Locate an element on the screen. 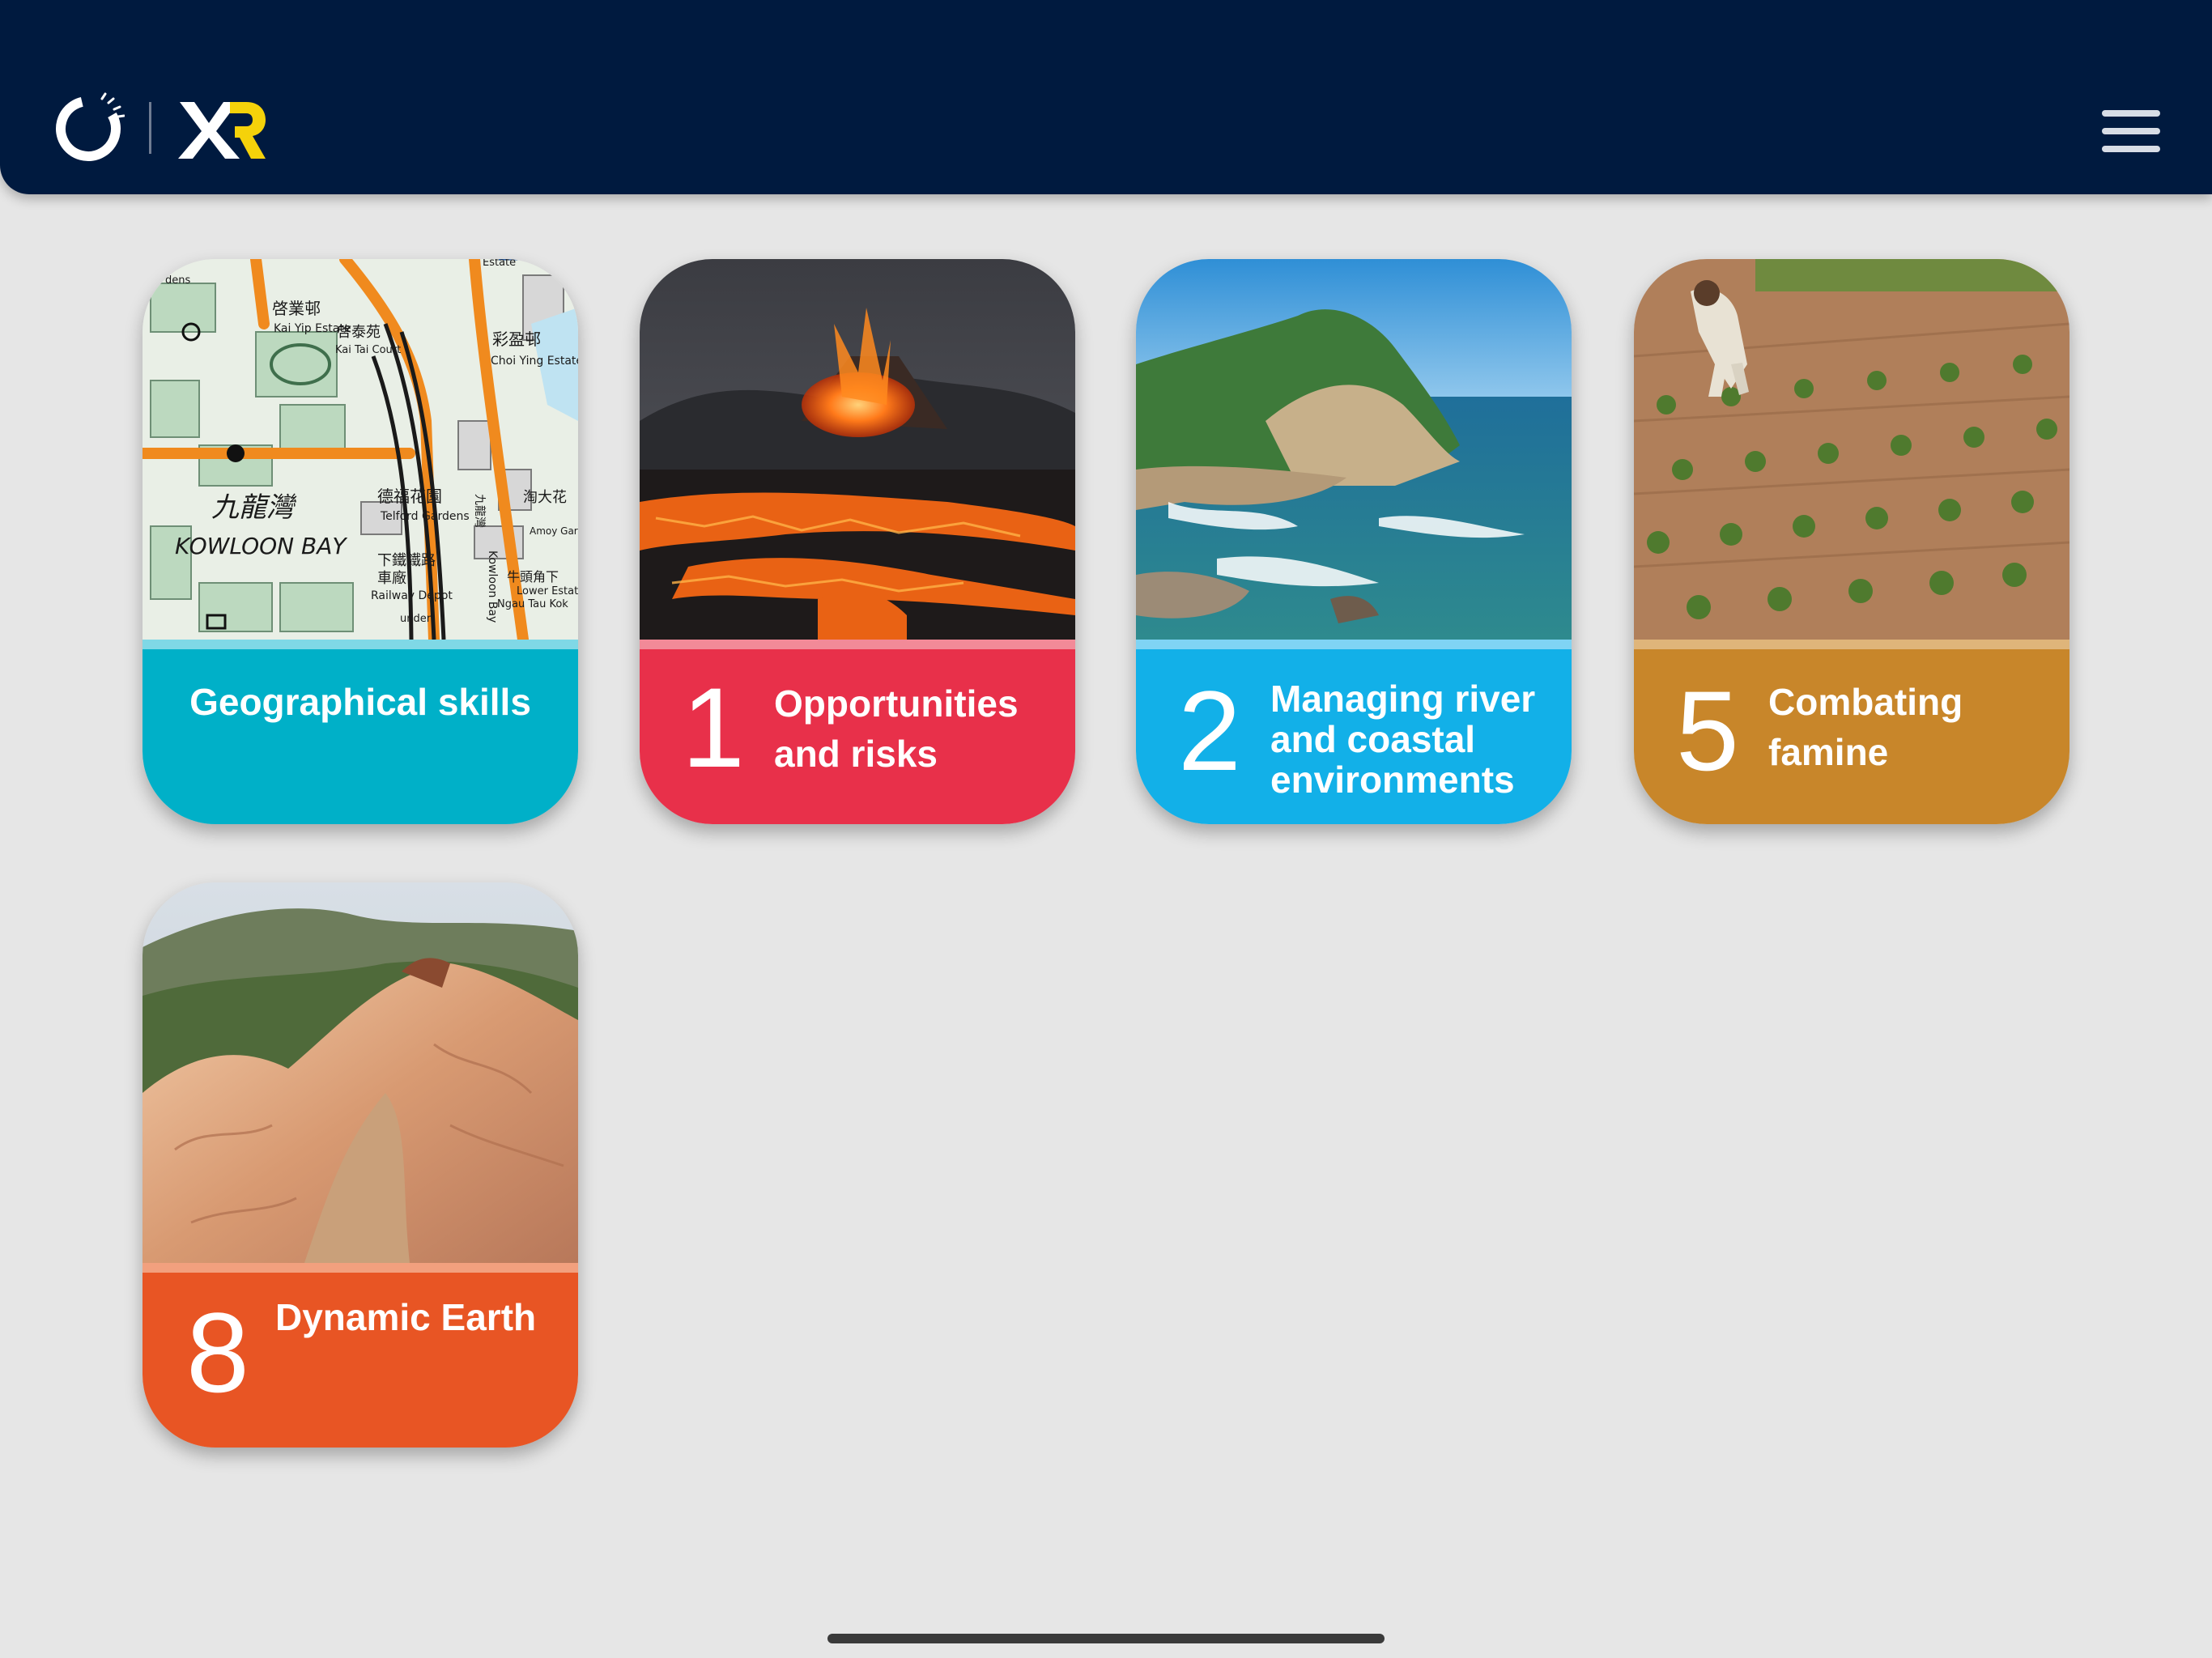 The image size is (2212, 1658). card-footer: 5 Combating famine is located at coordinates (1851, 736).